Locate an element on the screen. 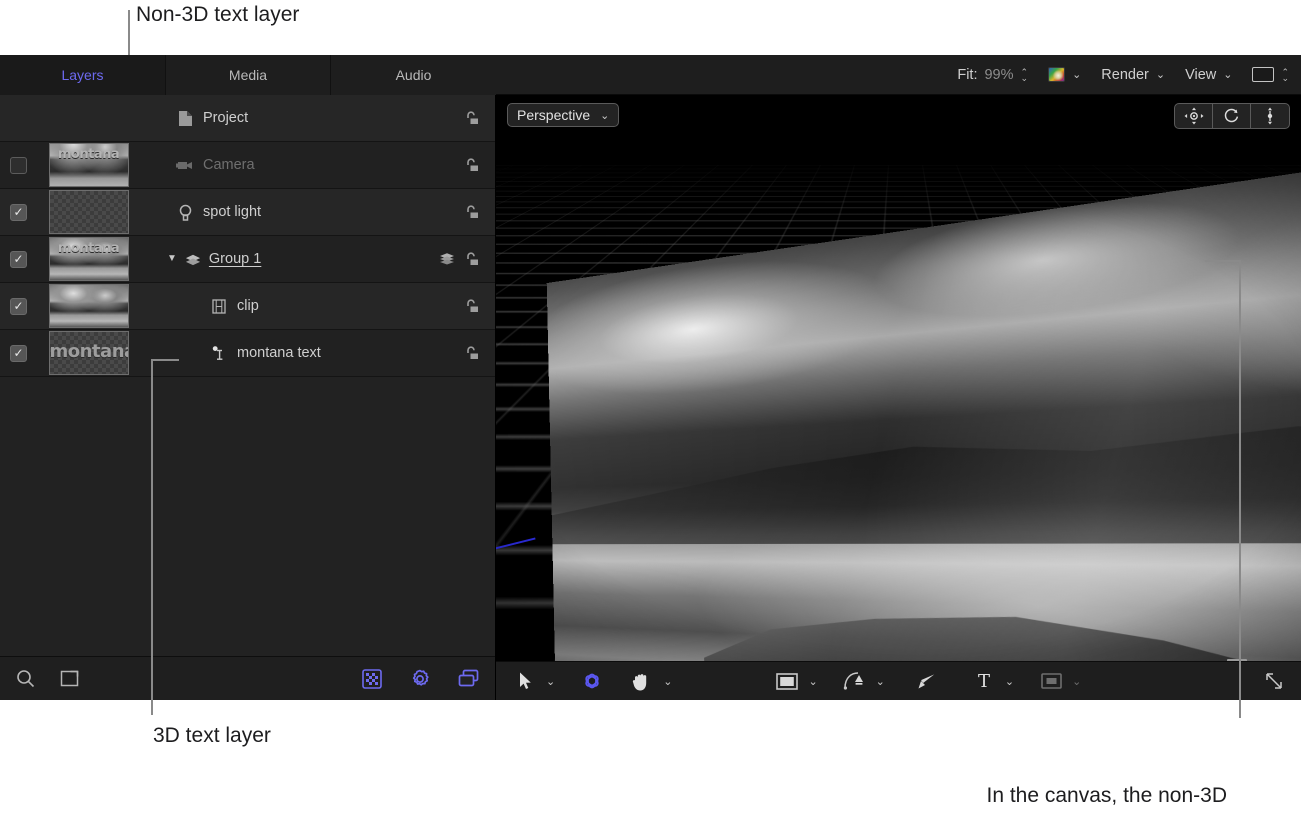 Image resolution: width=1301 pixels, height=827 pixels. tab-layers: Layers is located at coordinates (83, 75).